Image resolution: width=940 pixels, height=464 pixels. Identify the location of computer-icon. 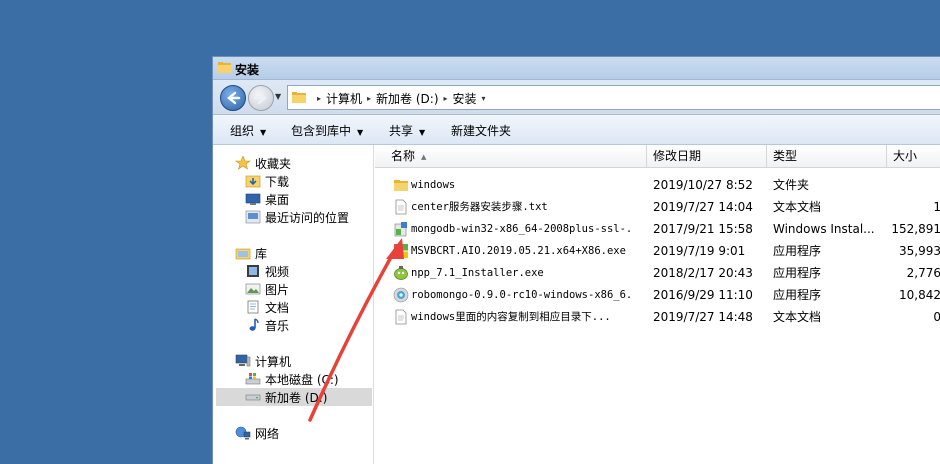
(243, 361).